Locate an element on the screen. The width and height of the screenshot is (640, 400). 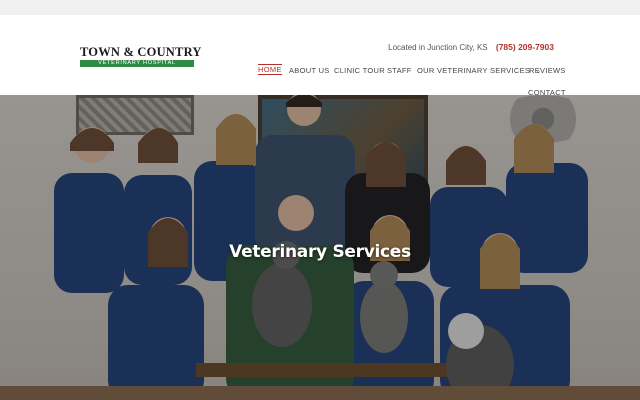
hero-title: Veterinary Services is located at coordinates (320, 252).